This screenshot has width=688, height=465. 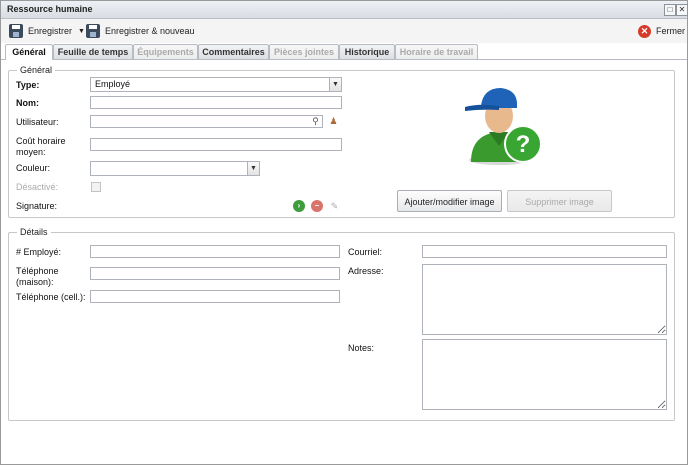 What do you see at coordinates (27, 103) in the screenshot?
I see `nom-label: Nom:` at bounding box center [27, 103].